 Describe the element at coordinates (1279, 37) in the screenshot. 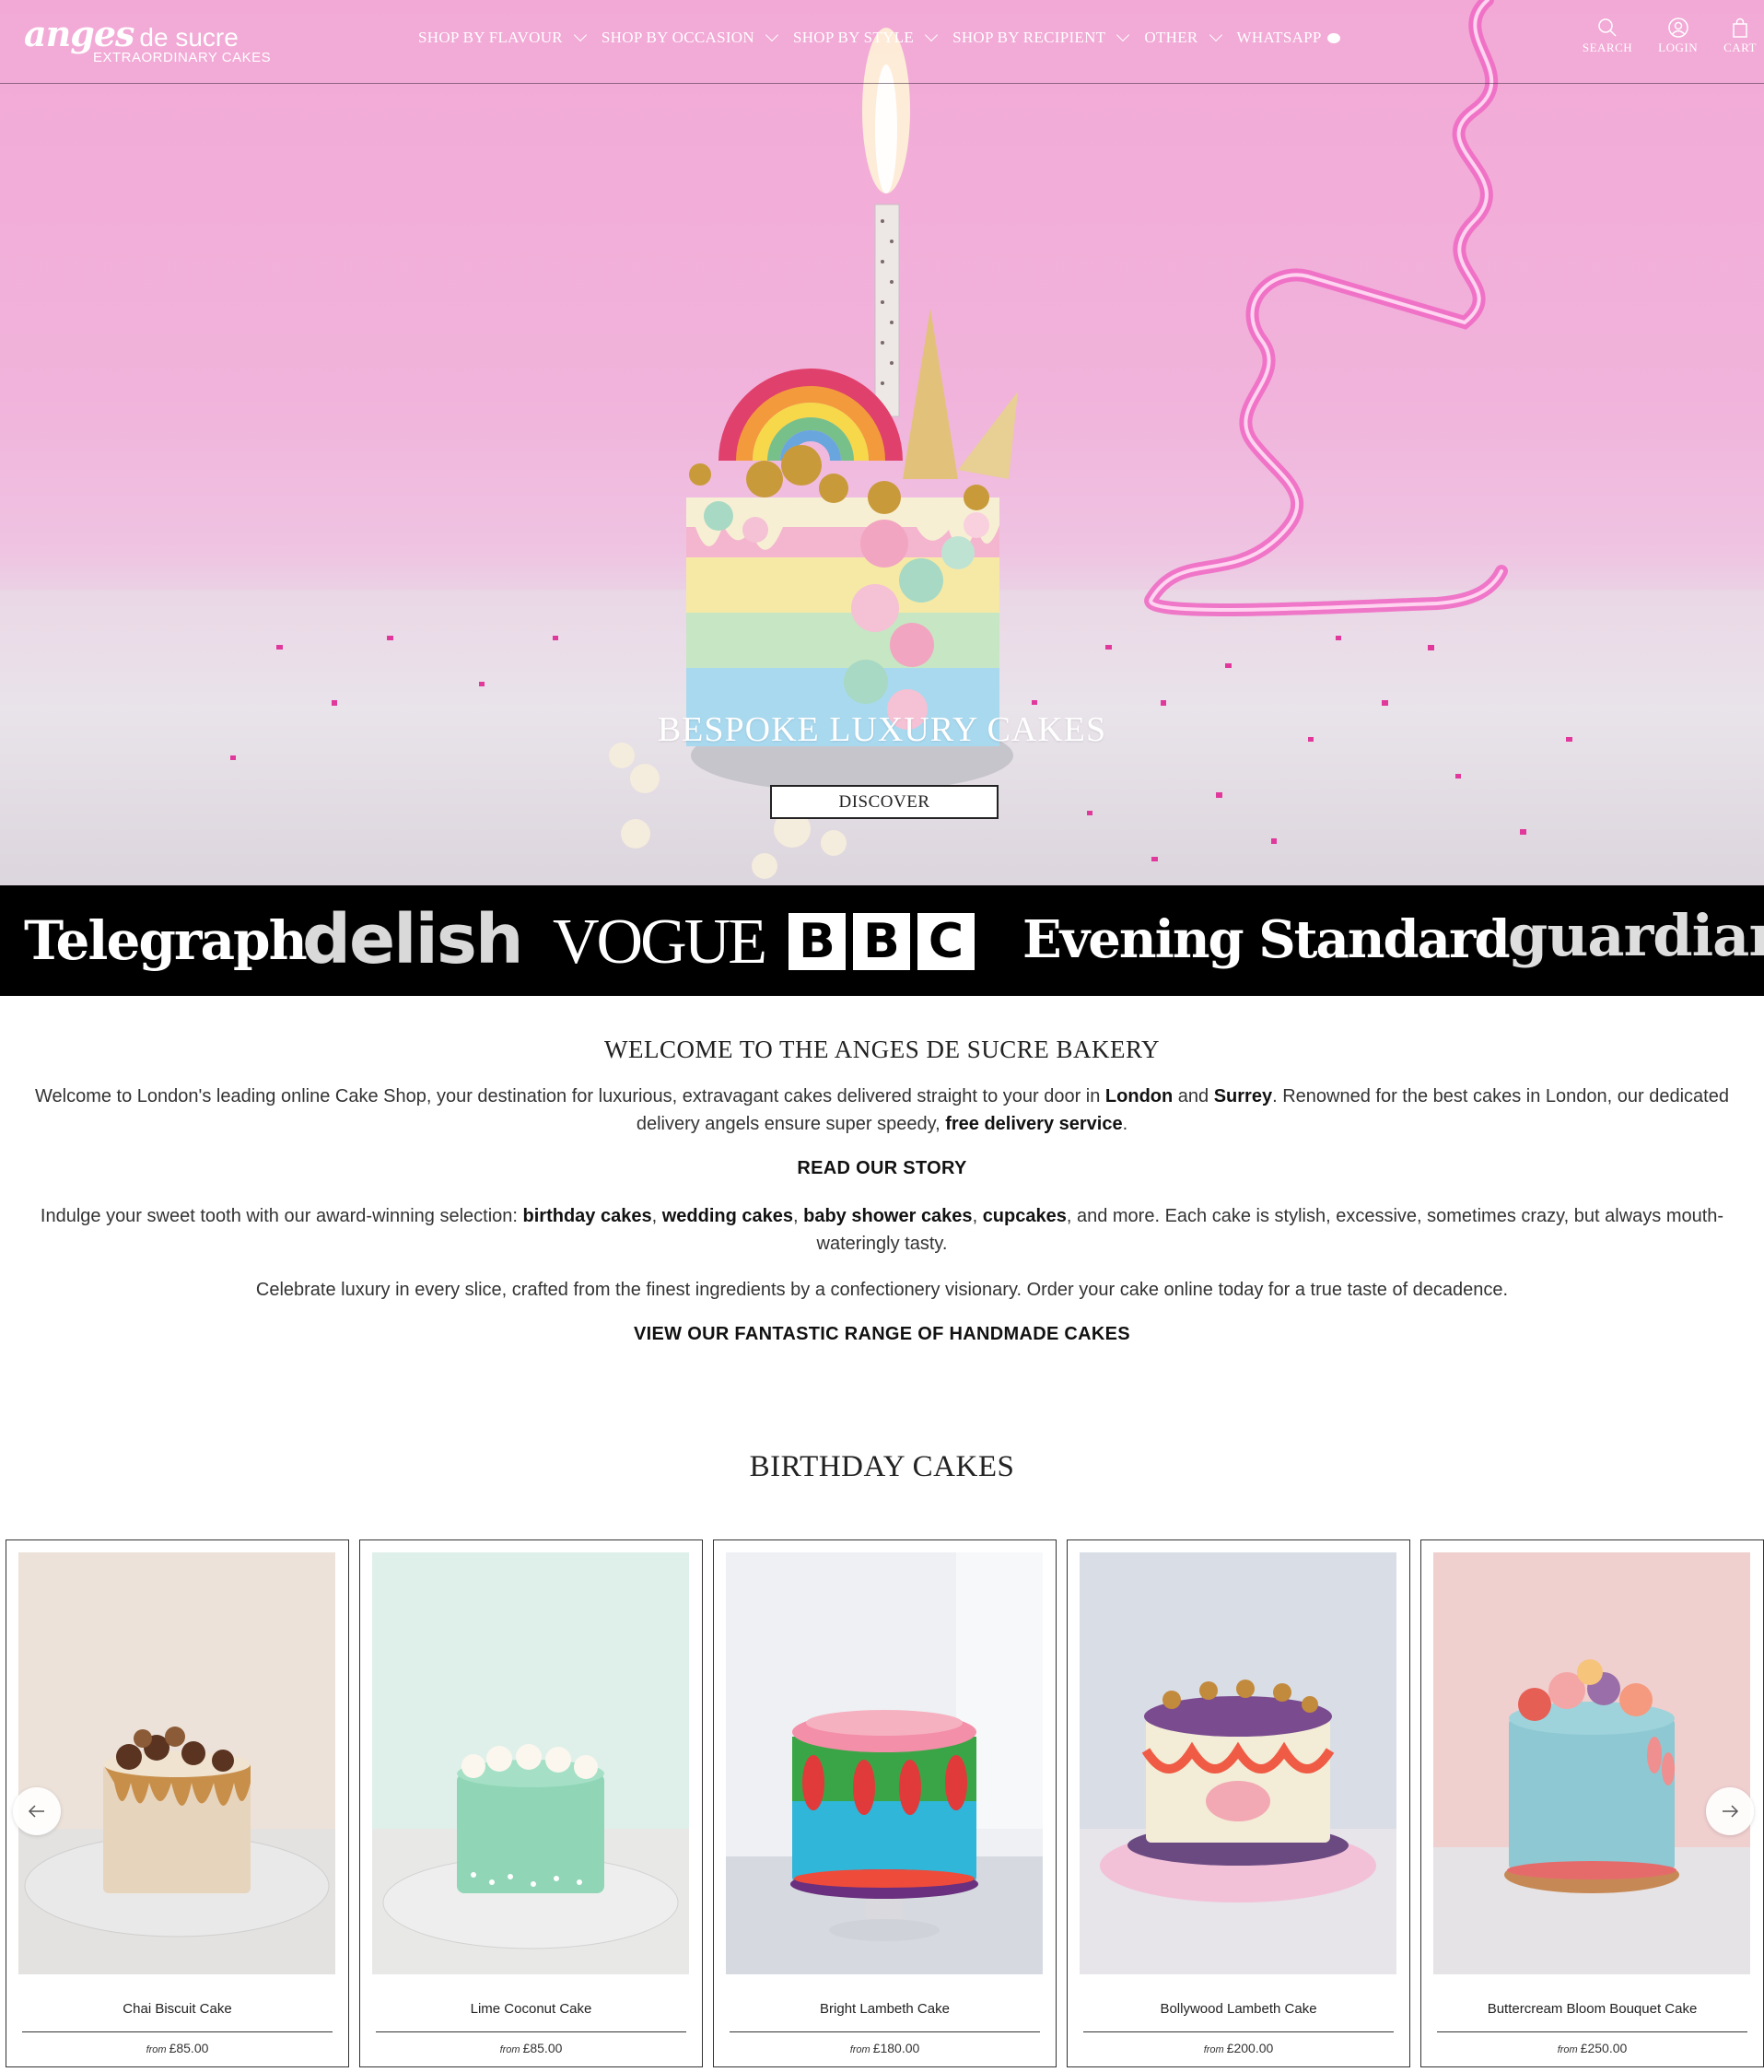

I see `nav-label: WHATSAPP` at that location.